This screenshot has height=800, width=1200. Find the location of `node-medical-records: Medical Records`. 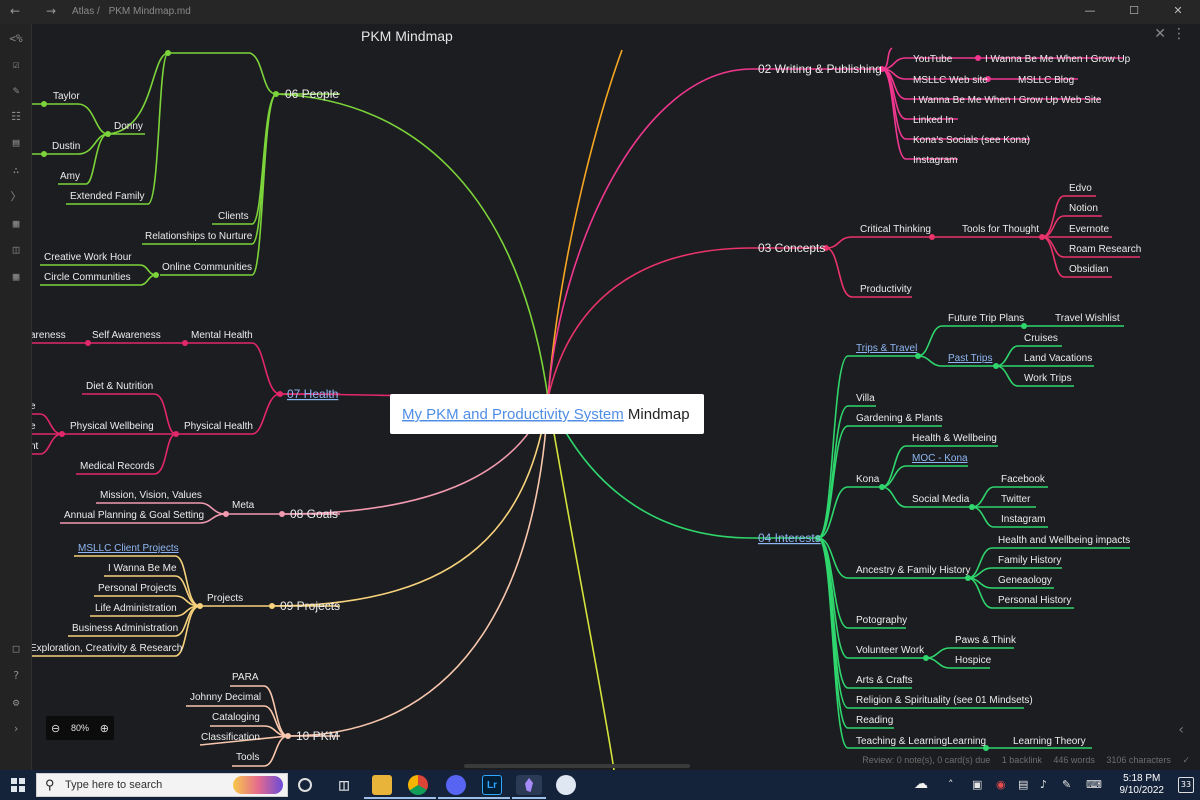

node-medical-records: Medical Records is located at coordinates (117, 466).